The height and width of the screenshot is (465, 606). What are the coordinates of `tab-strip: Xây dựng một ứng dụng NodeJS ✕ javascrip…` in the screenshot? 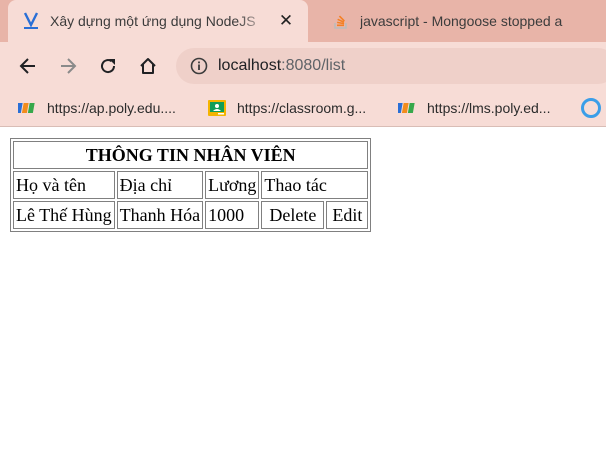 It's located at (303, 21).